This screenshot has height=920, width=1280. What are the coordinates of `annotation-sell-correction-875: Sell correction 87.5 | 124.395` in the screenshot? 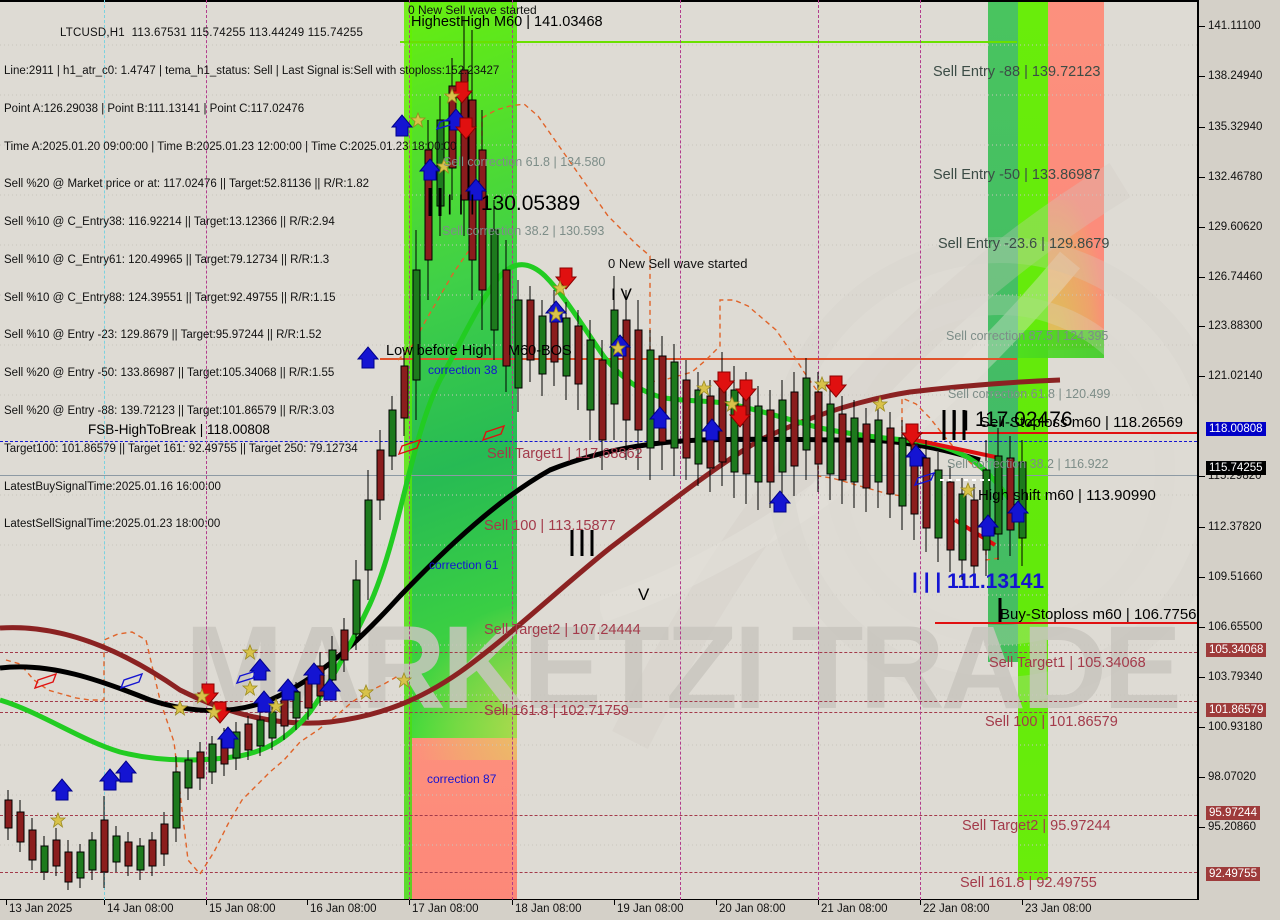 It's located at (1027, 336).